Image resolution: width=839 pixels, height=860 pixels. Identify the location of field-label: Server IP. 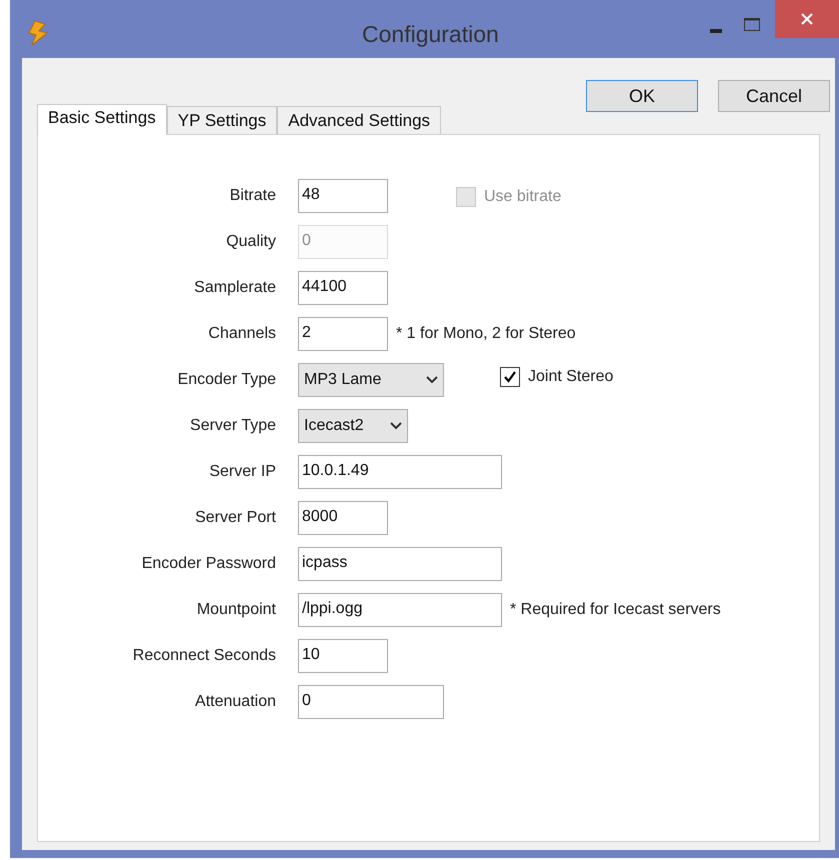
(242, 472).